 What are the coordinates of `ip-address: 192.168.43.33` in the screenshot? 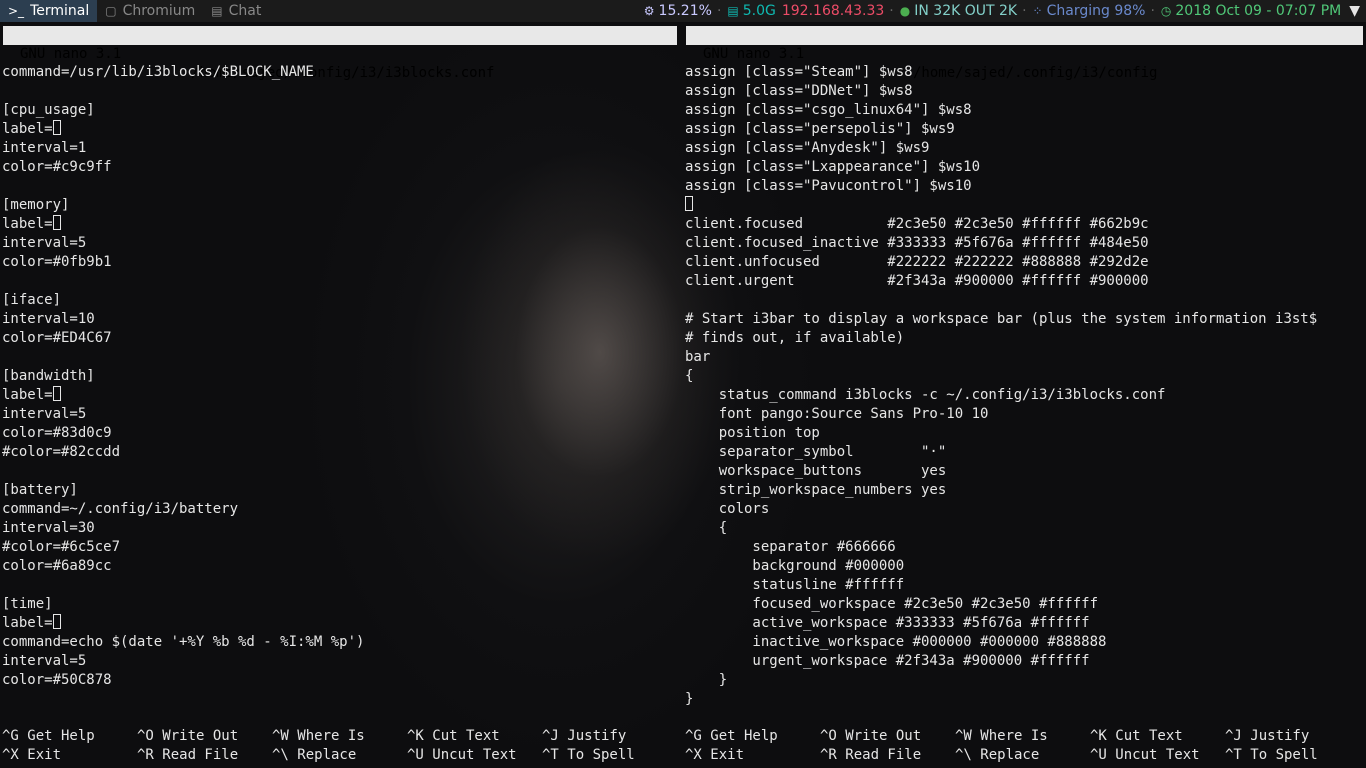 It's located at (833, 11).